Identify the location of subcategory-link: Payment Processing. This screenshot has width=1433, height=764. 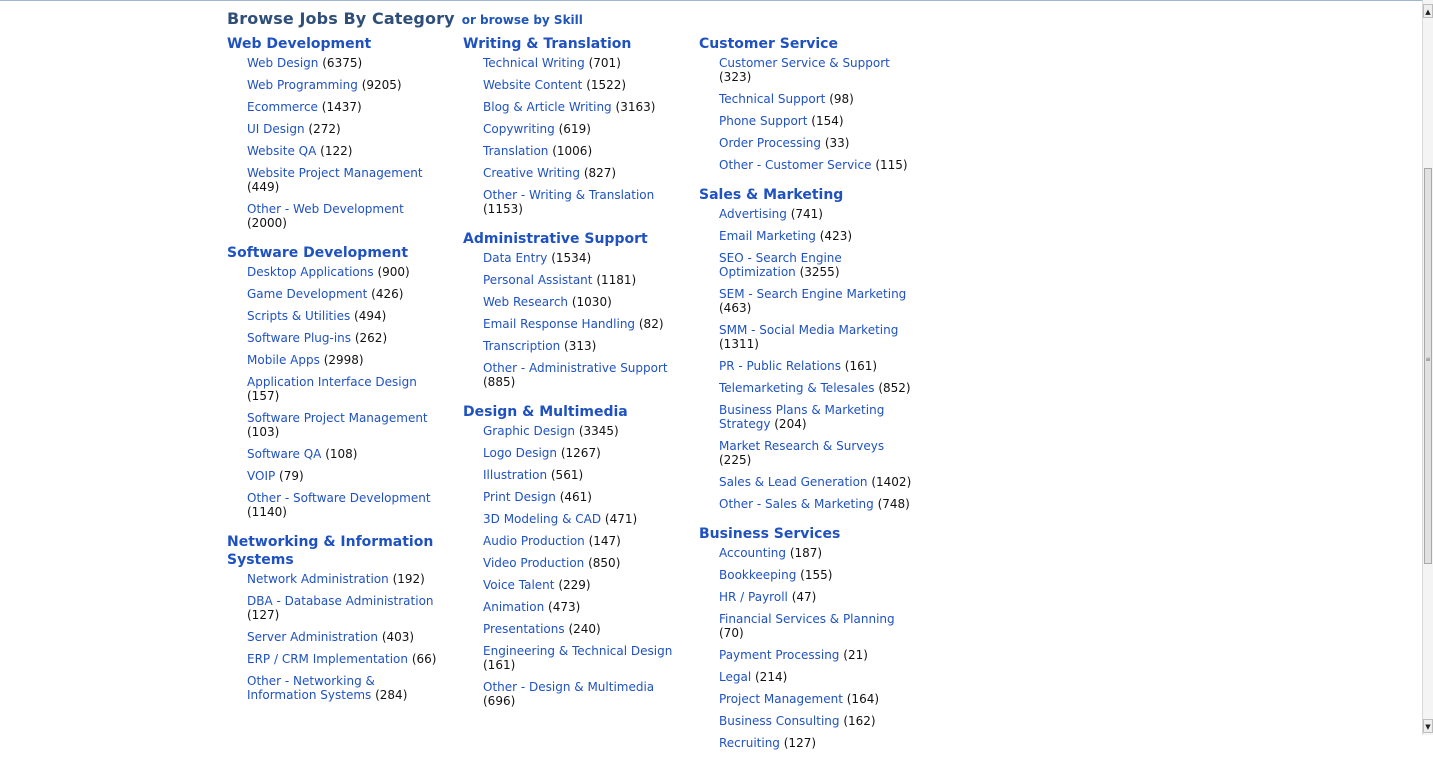
(779, 655).